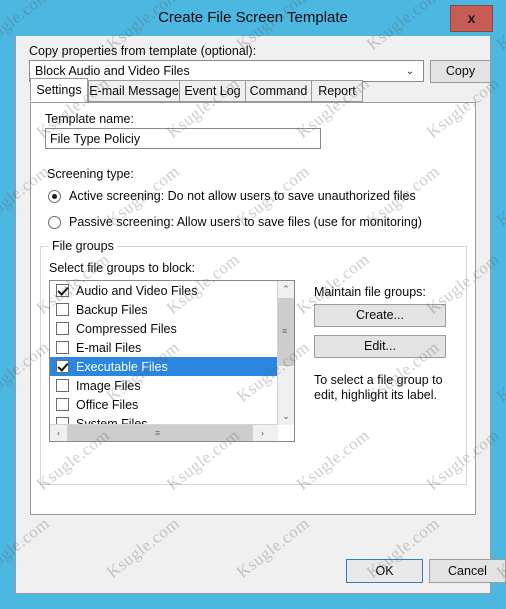 Image resolution: width=506 pixels, height=609 pixels. What do you see at coordinates (261, 571) in the screenshot?
I see `dialog-footer: OK Cancel` at bounding box center [261, 571].